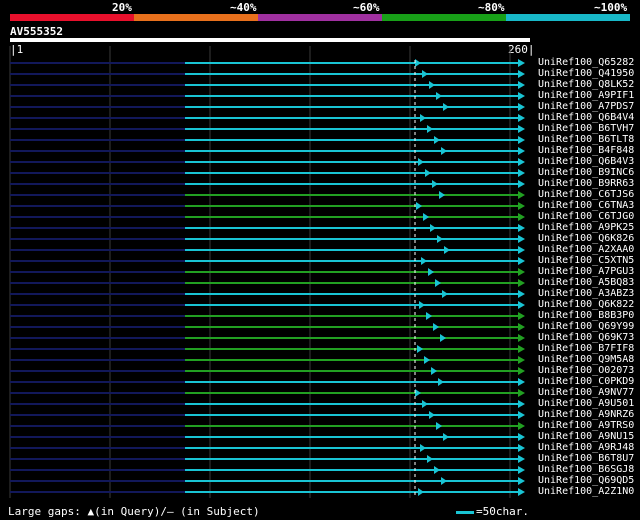 Image resolution: width=640 pixels, height=520 pixels. What do you see at coordinates (586, 425) in the screenshot?
I see `subject-label: UniRef100_A9TRS0` at bounding box center [586, 425].